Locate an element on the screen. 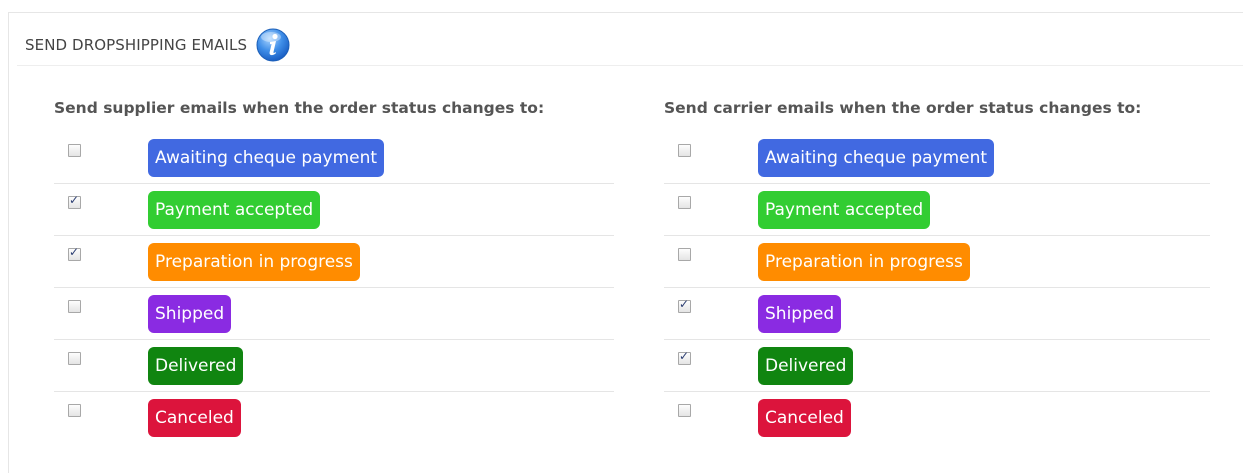 The width and height of the screenshot is (1243, 473). carrier-row-preparation-in-progress: ✓ Preparation in progress is located at coordinates (937, 262).